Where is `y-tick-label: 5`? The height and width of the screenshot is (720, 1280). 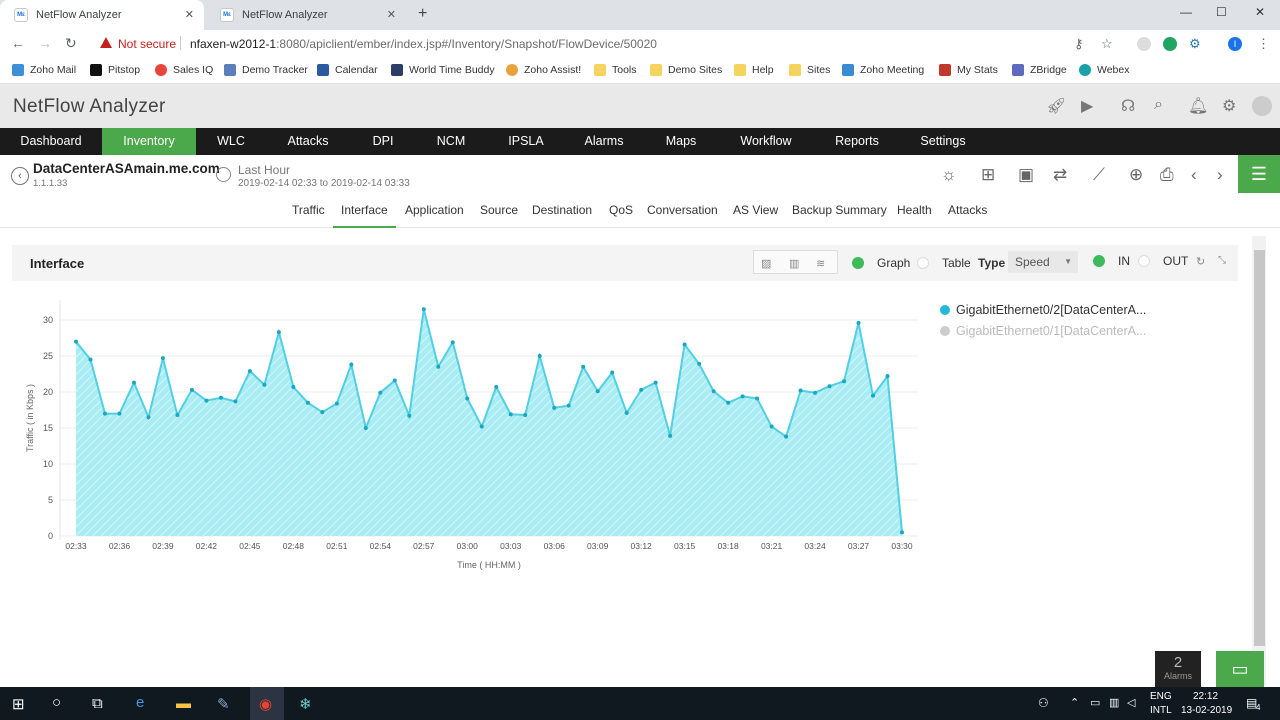
y-tick-label: 5 is located at coordinates (50, 500).